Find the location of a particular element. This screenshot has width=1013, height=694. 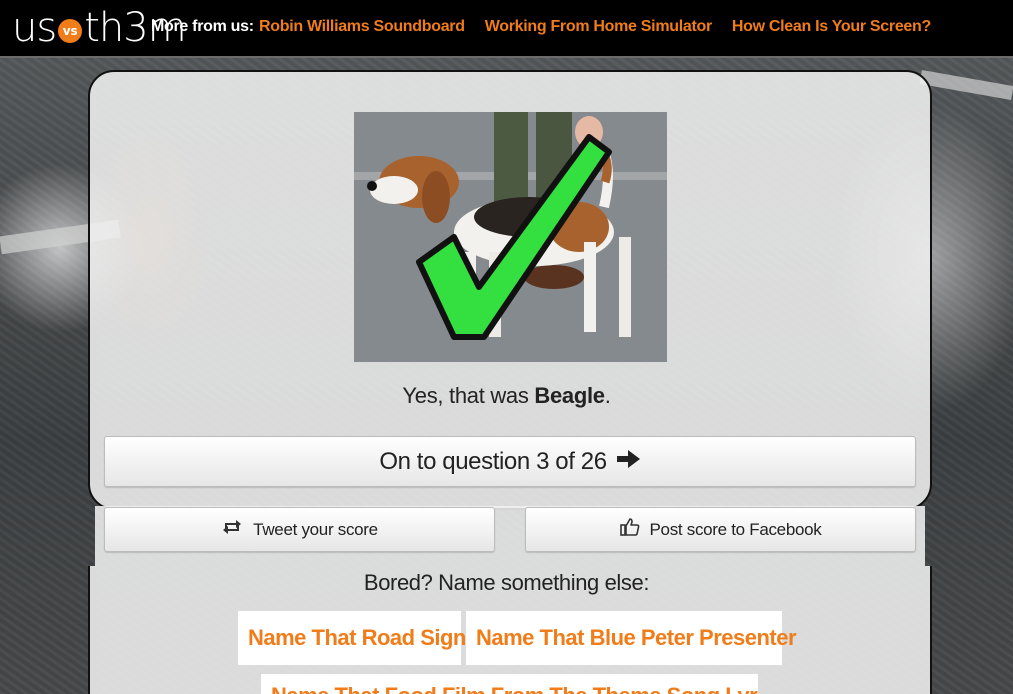

link-how-clean-is-your-screen: How Clean Is Your Screen? is located at coordinates (831, 27).